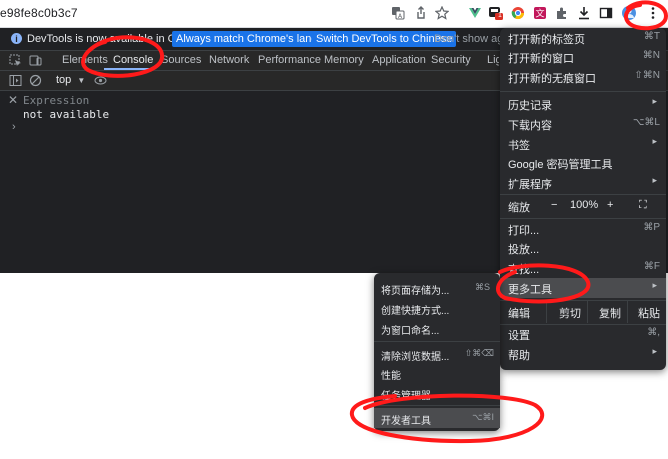 This screenshot has height=459, width=668. Describe the element at coordinates (437, 393) in the screenshot. I see `submenu-item-task-manager: 任务管理器` at that location.